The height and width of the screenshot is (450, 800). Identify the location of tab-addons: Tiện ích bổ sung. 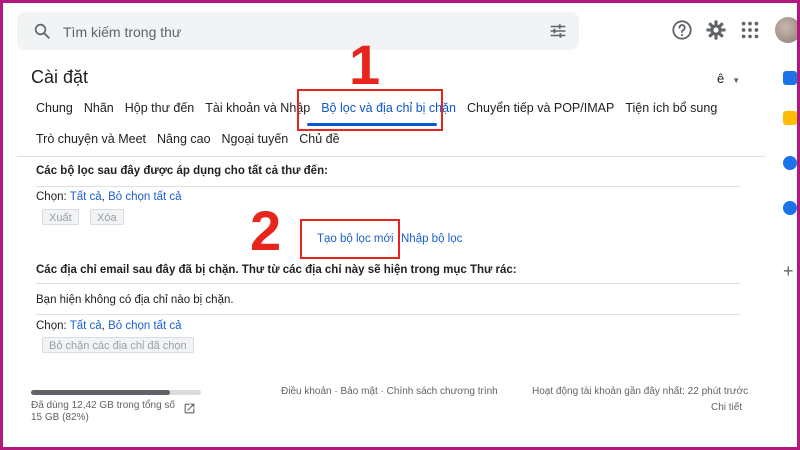
(671, 108).